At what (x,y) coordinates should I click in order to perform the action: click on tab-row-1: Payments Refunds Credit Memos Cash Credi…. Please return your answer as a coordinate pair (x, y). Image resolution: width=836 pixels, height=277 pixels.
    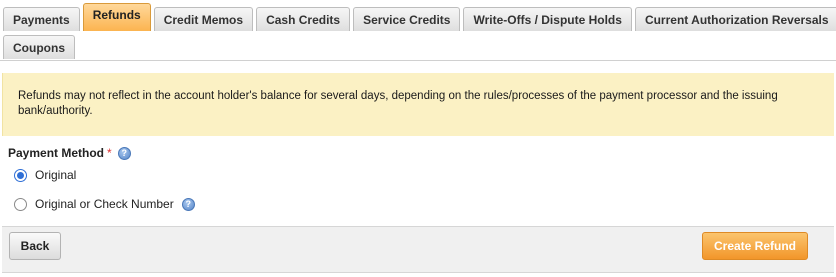
    Looking at the image, I should click on (419, 17).